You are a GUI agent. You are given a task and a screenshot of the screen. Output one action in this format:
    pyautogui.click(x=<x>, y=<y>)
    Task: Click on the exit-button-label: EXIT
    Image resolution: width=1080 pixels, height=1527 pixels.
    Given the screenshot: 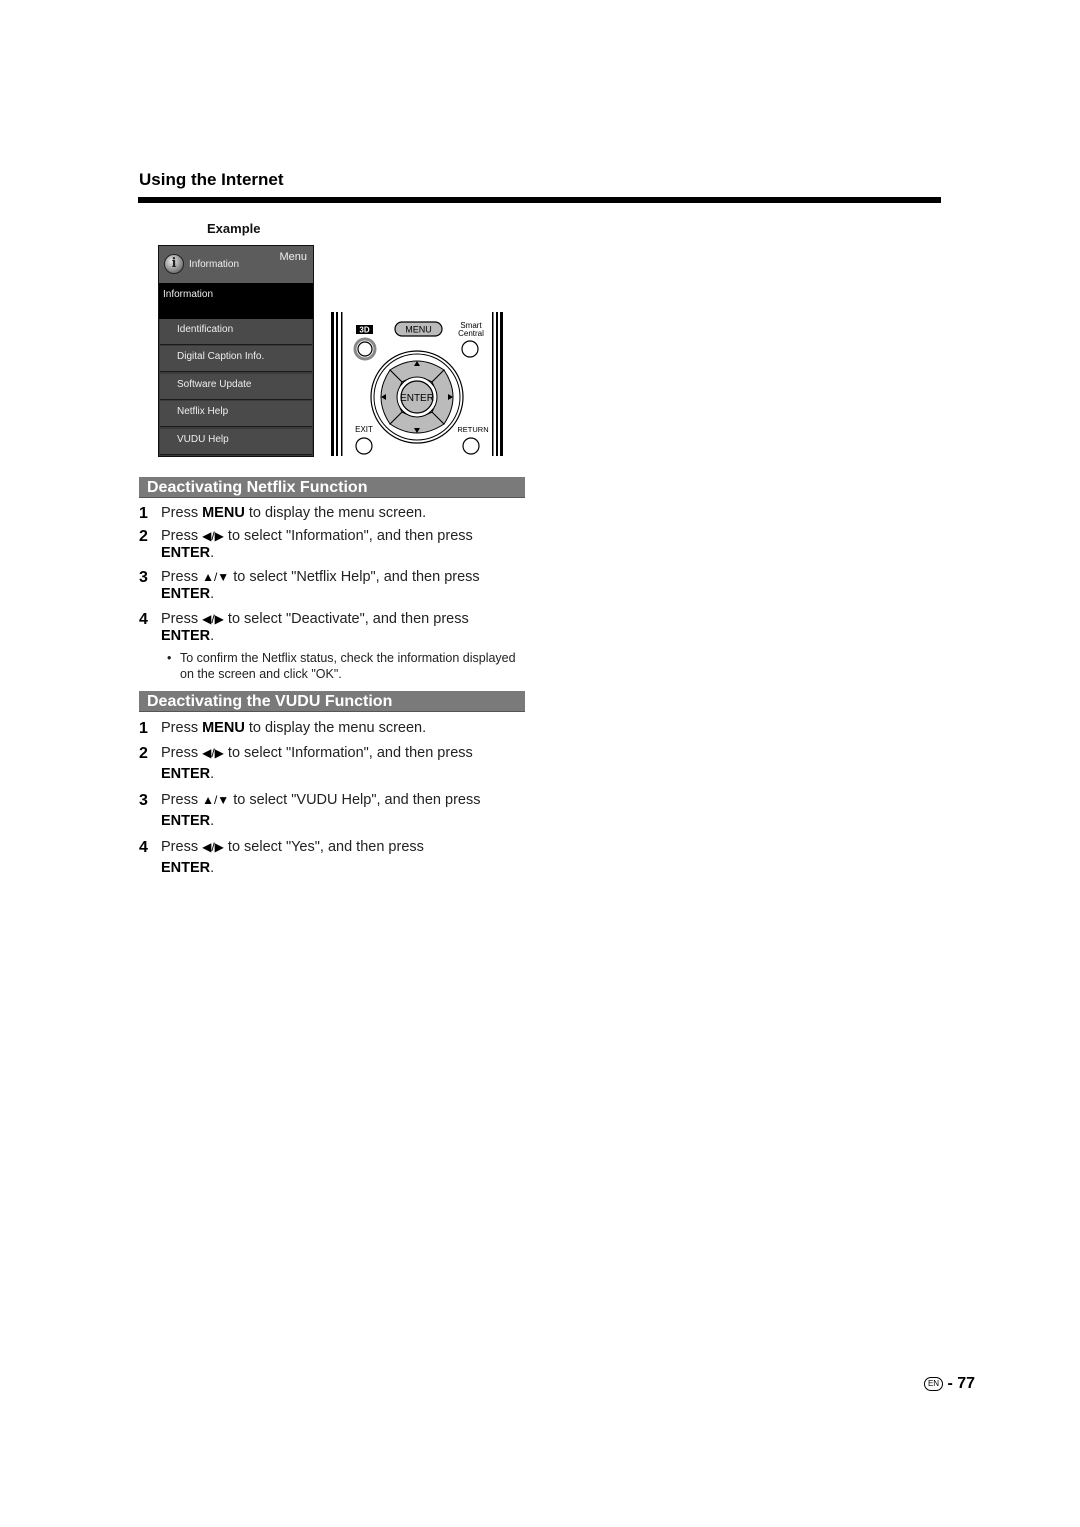 What is the action you would take?
    pyautogui.click(x=364, y=429)
    